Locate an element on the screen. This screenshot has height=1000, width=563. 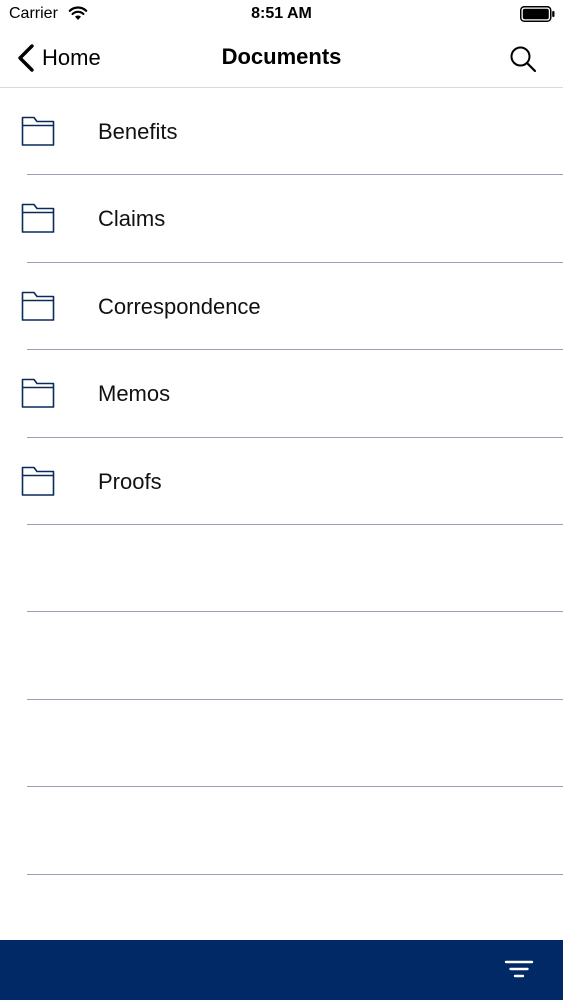
folder-row-correspondence: Correspondence is located at coordinates (281, 307).